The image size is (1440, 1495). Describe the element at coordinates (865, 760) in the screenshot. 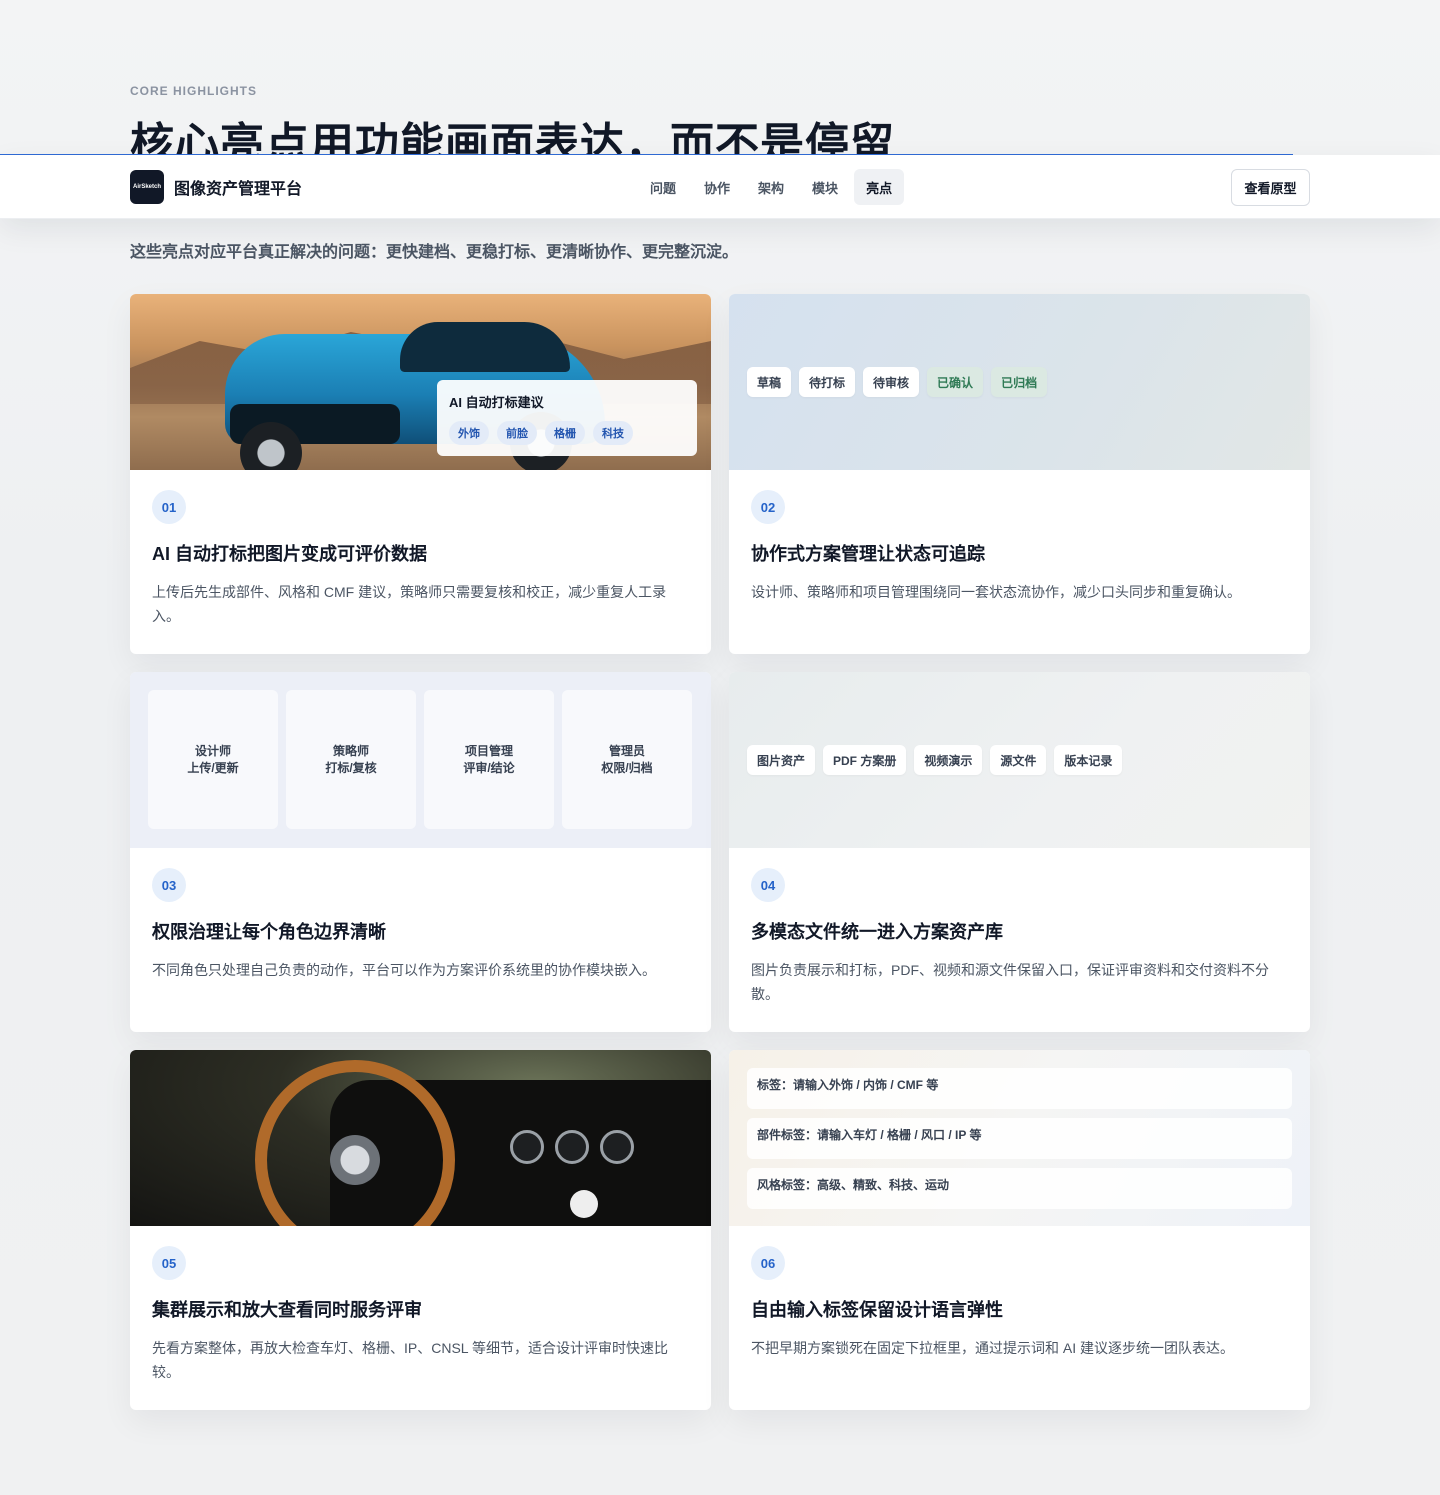

I see `file-chip-pdf: PDF 方案册` at that location.